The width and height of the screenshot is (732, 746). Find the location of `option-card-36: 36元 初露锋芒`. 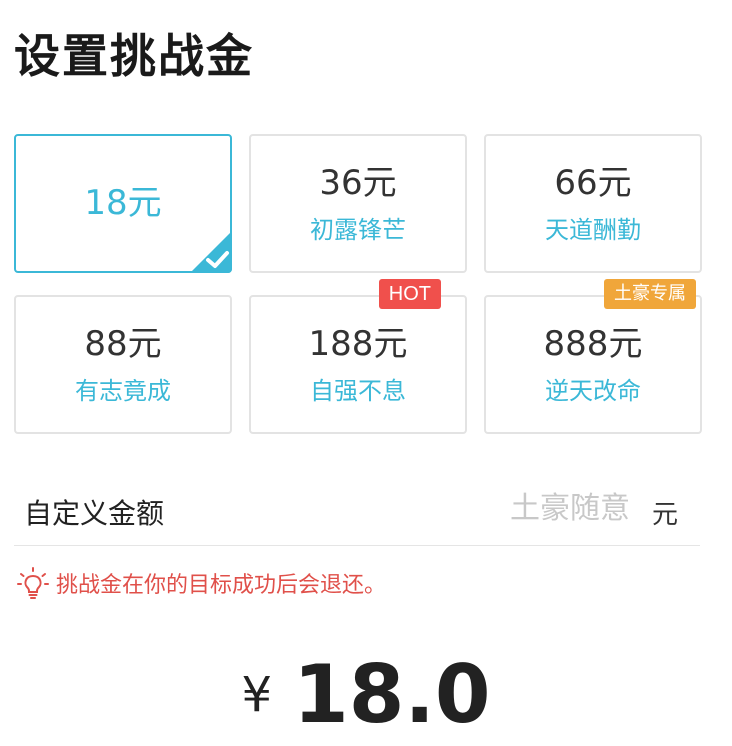

option-card-36: 36元 初露锋芒 is located at coordinates (358, 203).